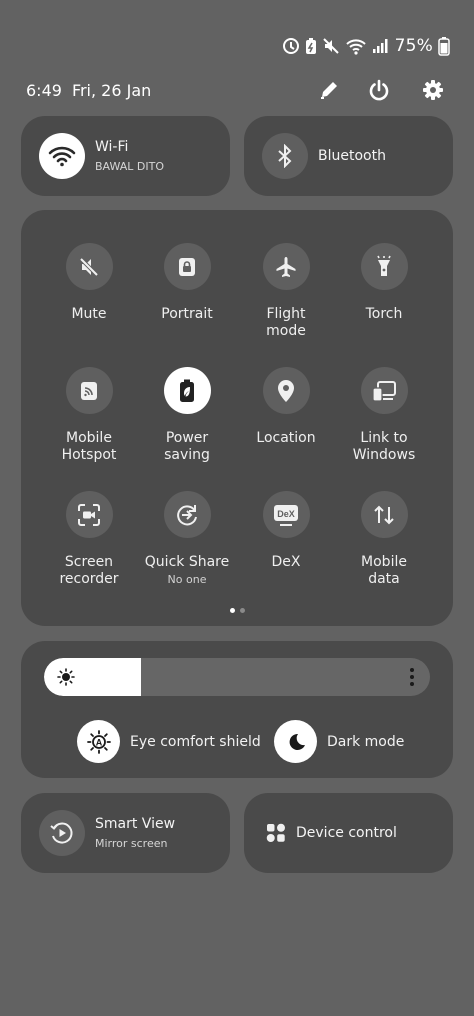  Describe the element at coordinates (286, 562) in the screenshot. I see `tile-label: DeX` at that location.